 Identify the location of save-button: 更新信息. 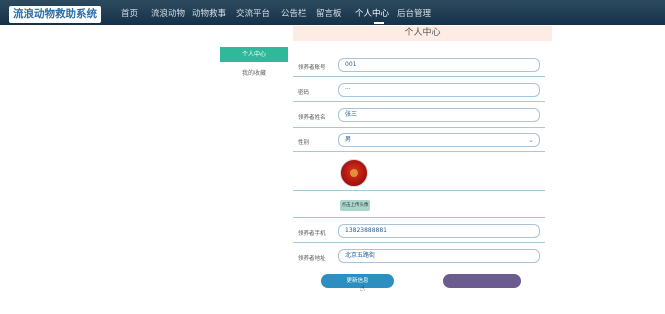
(357, 281).